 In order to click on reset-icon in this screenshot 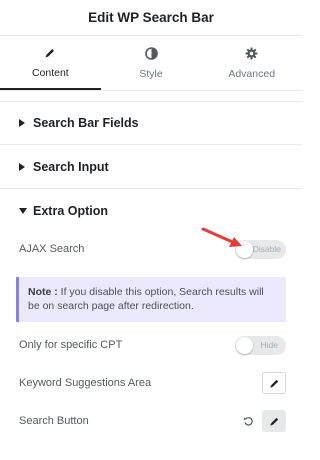, I will do `click(248, 421)`.